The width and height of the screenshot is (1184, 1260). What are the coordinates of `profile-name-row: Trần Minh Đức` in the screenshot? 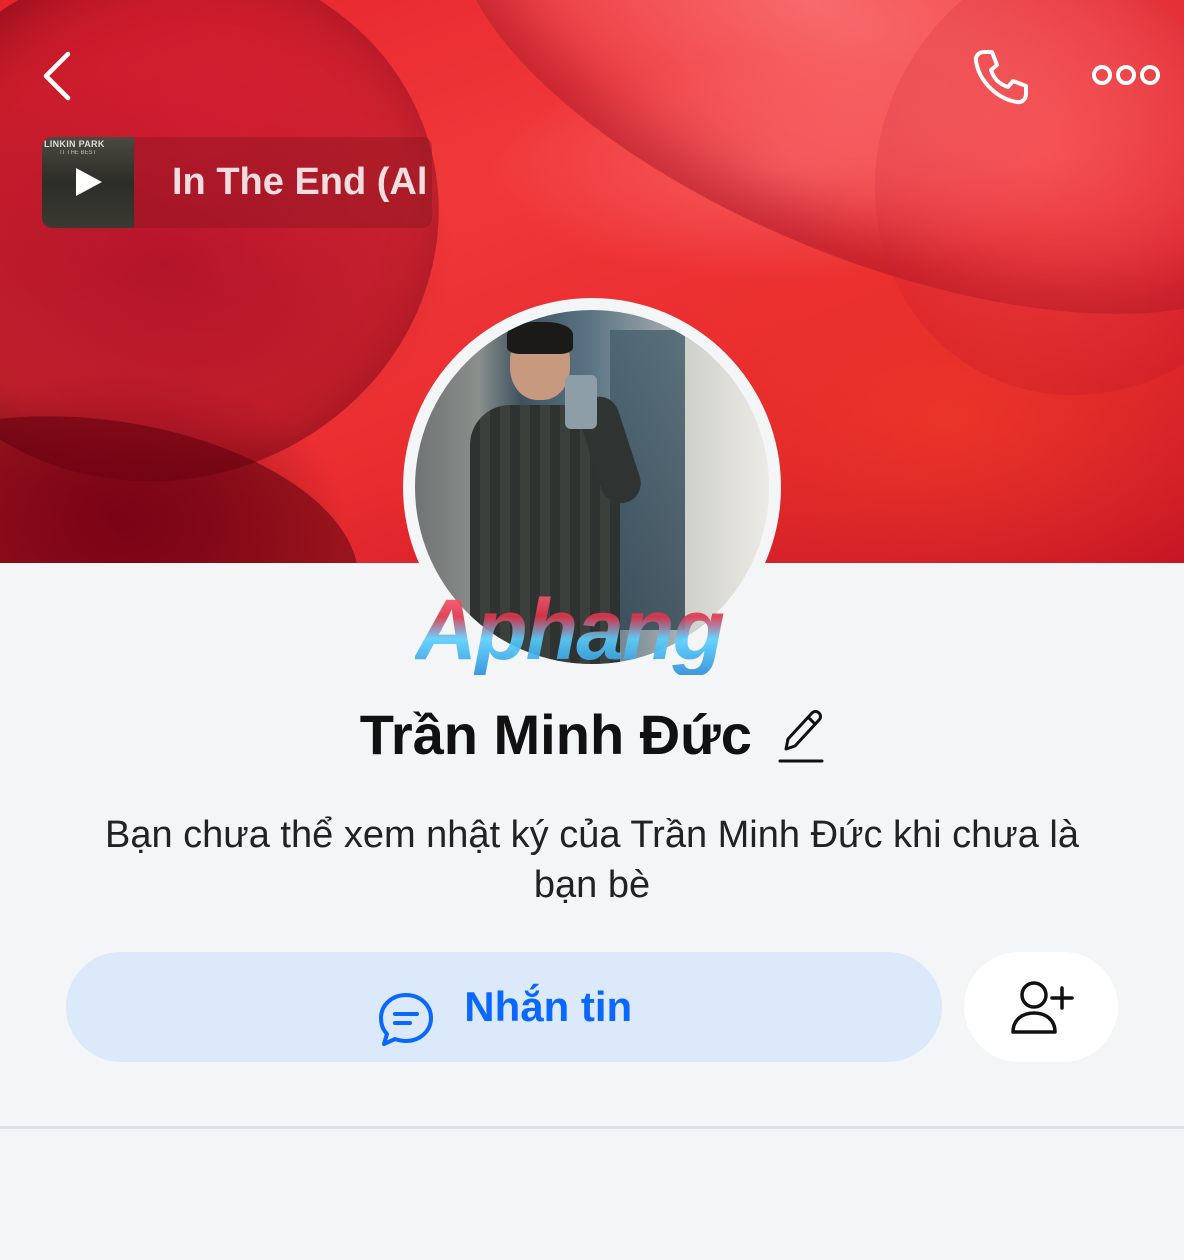 It's located at (592, 740).